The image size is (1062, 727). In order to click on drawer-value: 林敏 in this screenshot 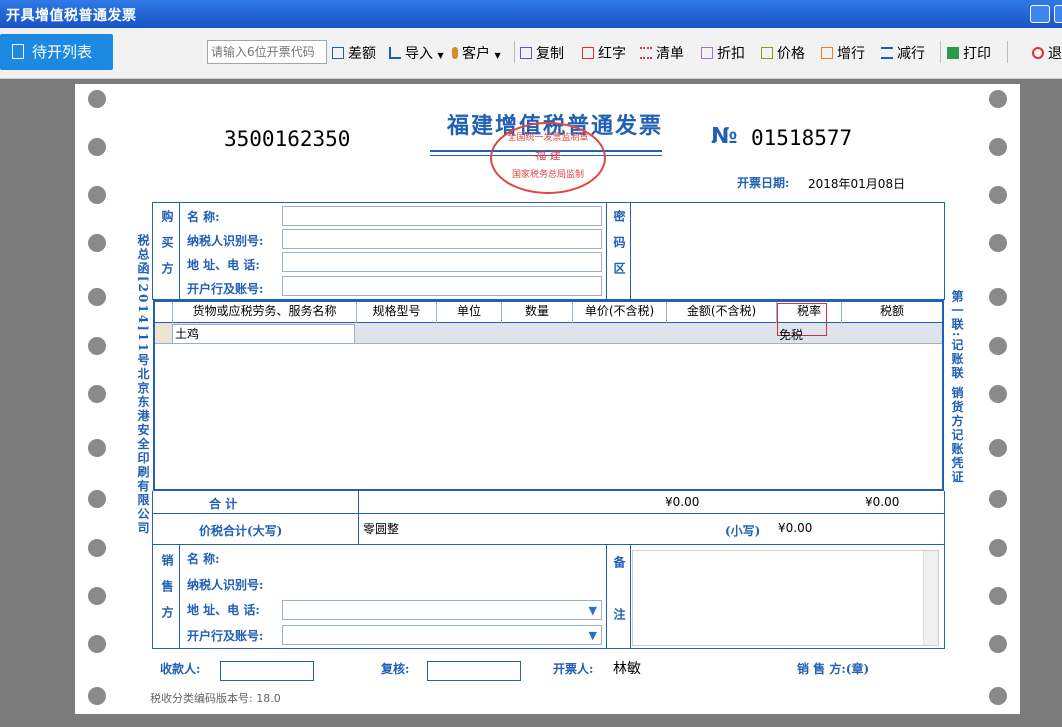, I will do `click(627, 669)`.